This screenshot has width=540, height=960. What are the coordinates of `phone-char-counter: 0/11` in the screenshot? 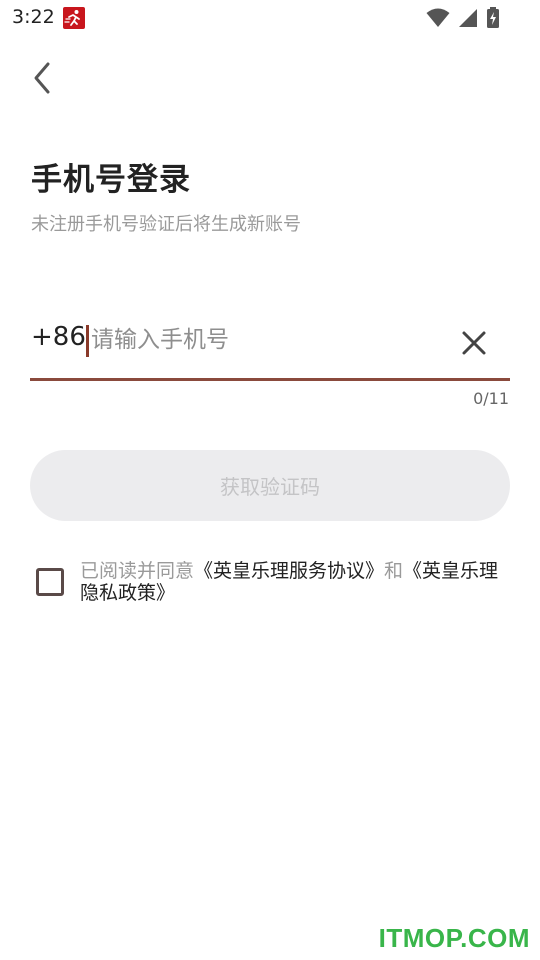 It's located at (491, 398).